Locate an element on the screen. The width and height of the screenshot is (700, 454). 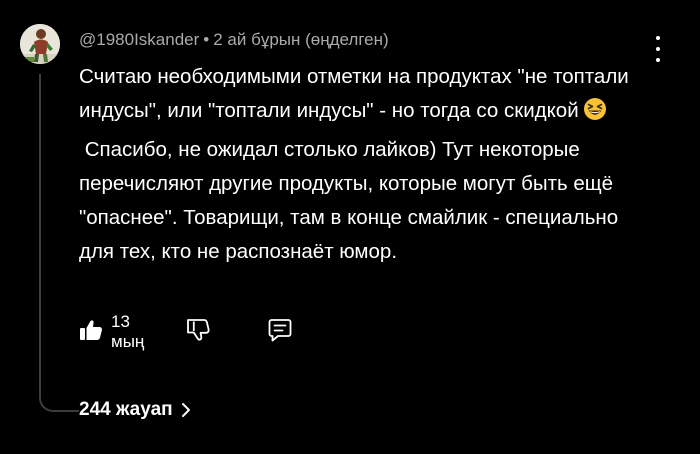
comment-icon is located at coordinates (280, 332).